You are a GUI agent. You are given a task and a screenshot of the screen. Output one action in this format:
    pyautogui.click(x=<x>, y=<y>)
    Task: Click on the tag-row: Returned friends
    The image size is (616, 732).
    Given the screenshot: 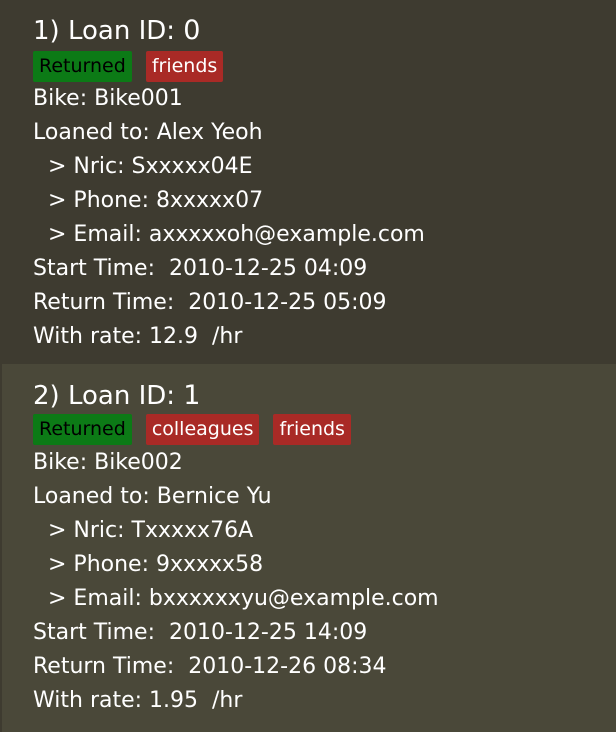 What is the action you would take?
    pyautogui.click(x=128, y=66)
    